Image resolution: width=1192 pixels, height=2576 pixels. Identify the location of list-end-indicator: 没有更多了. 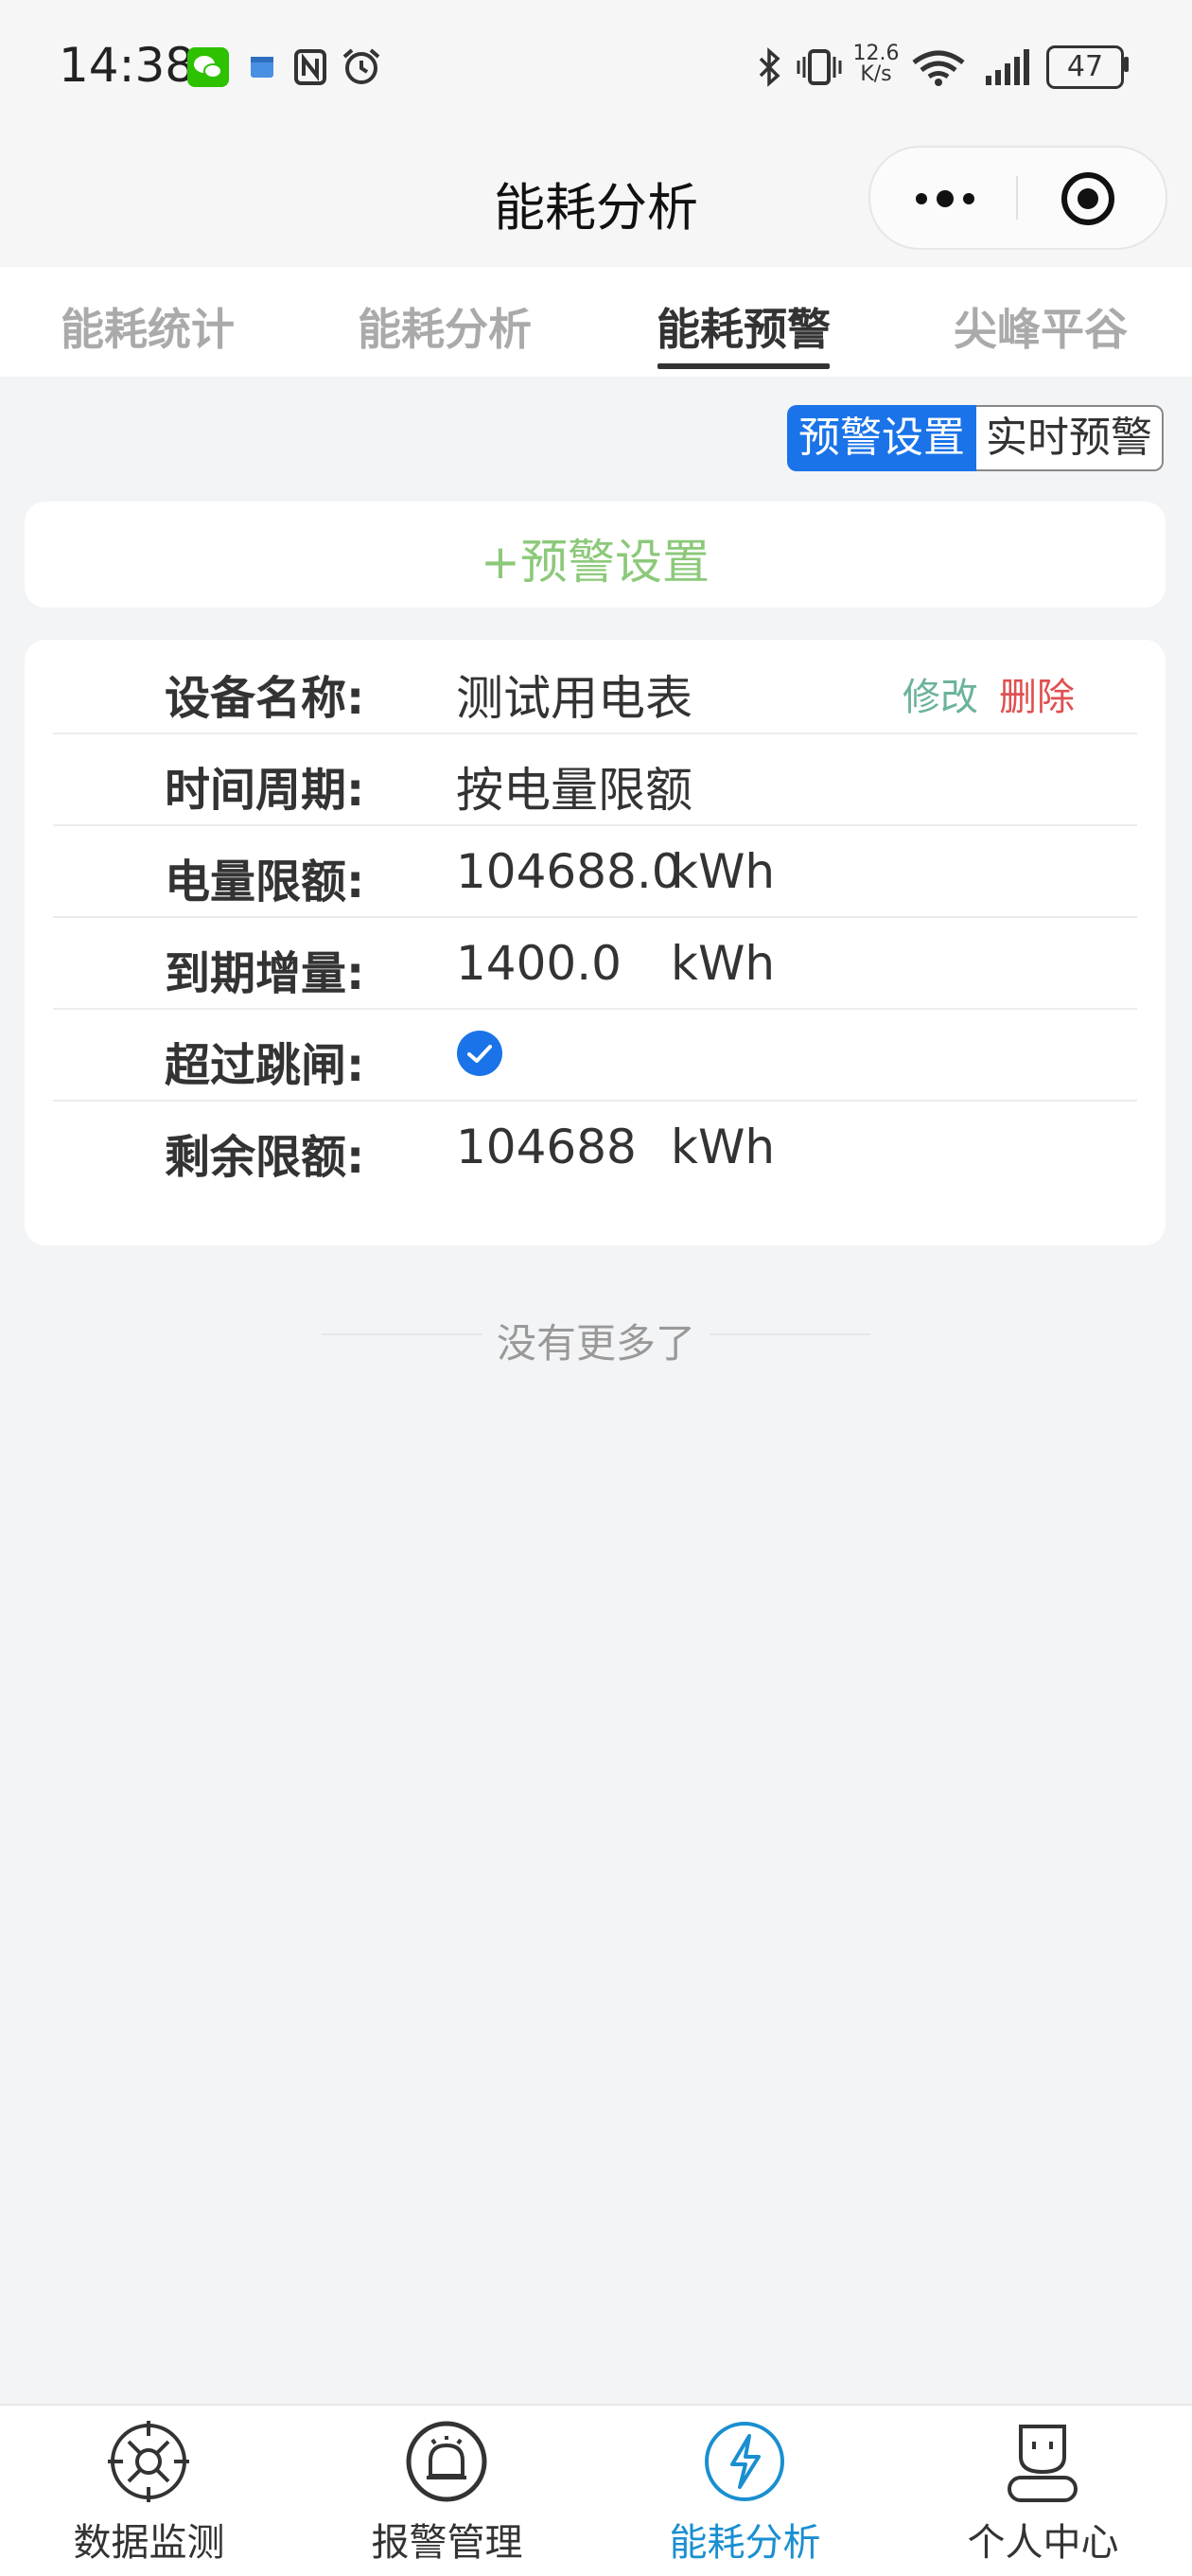
(596, 1337).